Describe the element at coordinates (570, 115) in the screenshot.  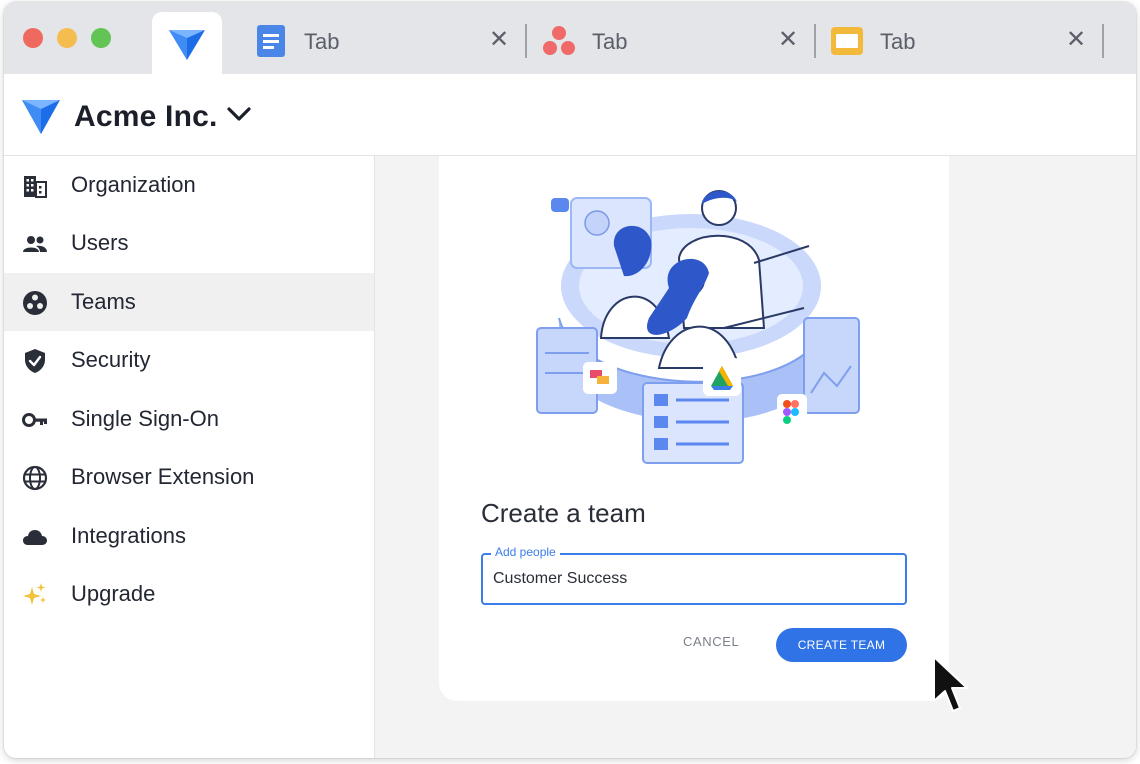
I see `app-header: Acme Inc.` at that location.